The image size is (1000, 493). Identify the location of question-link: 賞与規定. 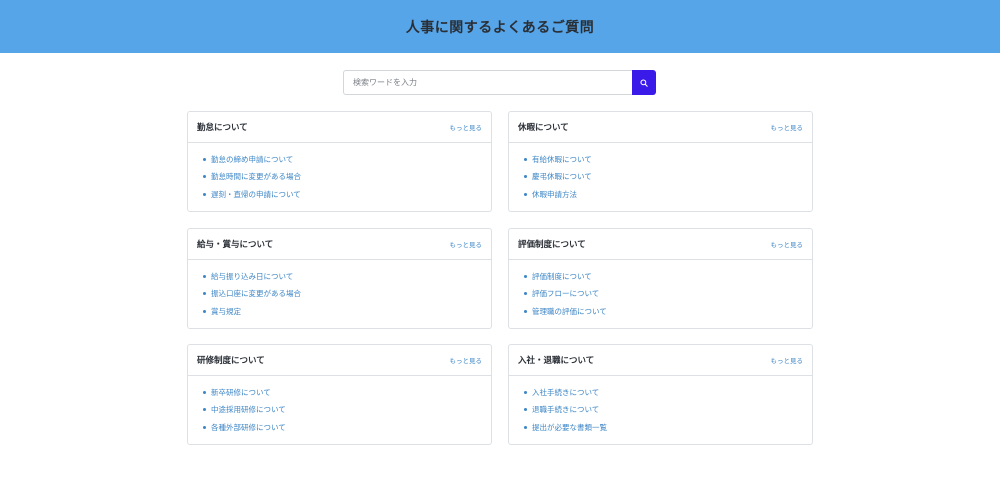
(226, 311).